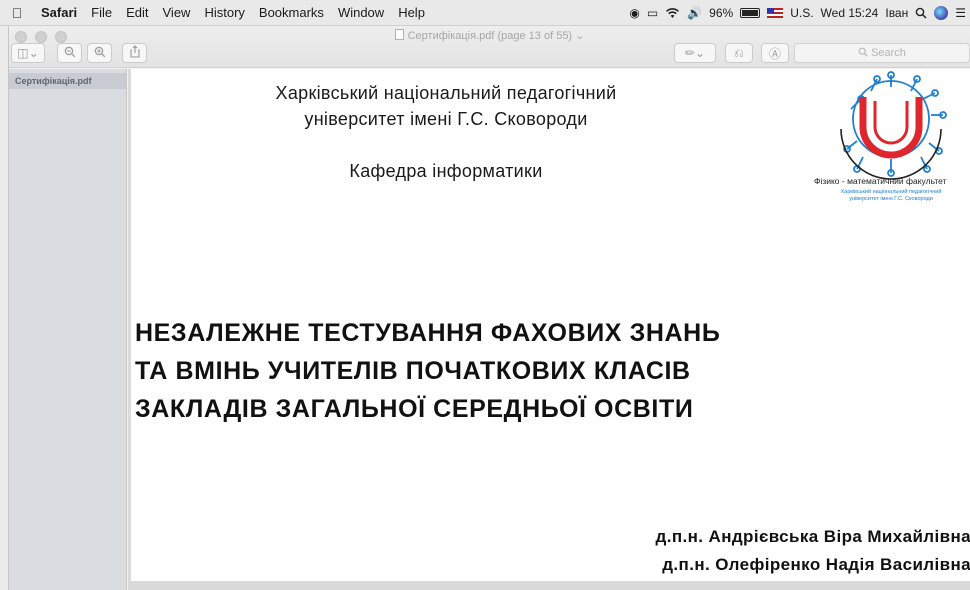 This screenshot has height=590, width=970. I want to click on sidebar: Сертифікація.pdf, so click(68, 329).